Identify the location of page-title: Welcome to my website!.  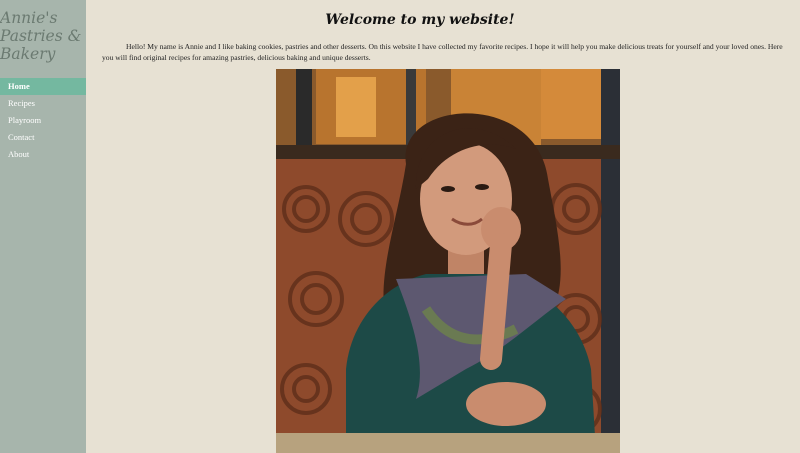
(420, 20).